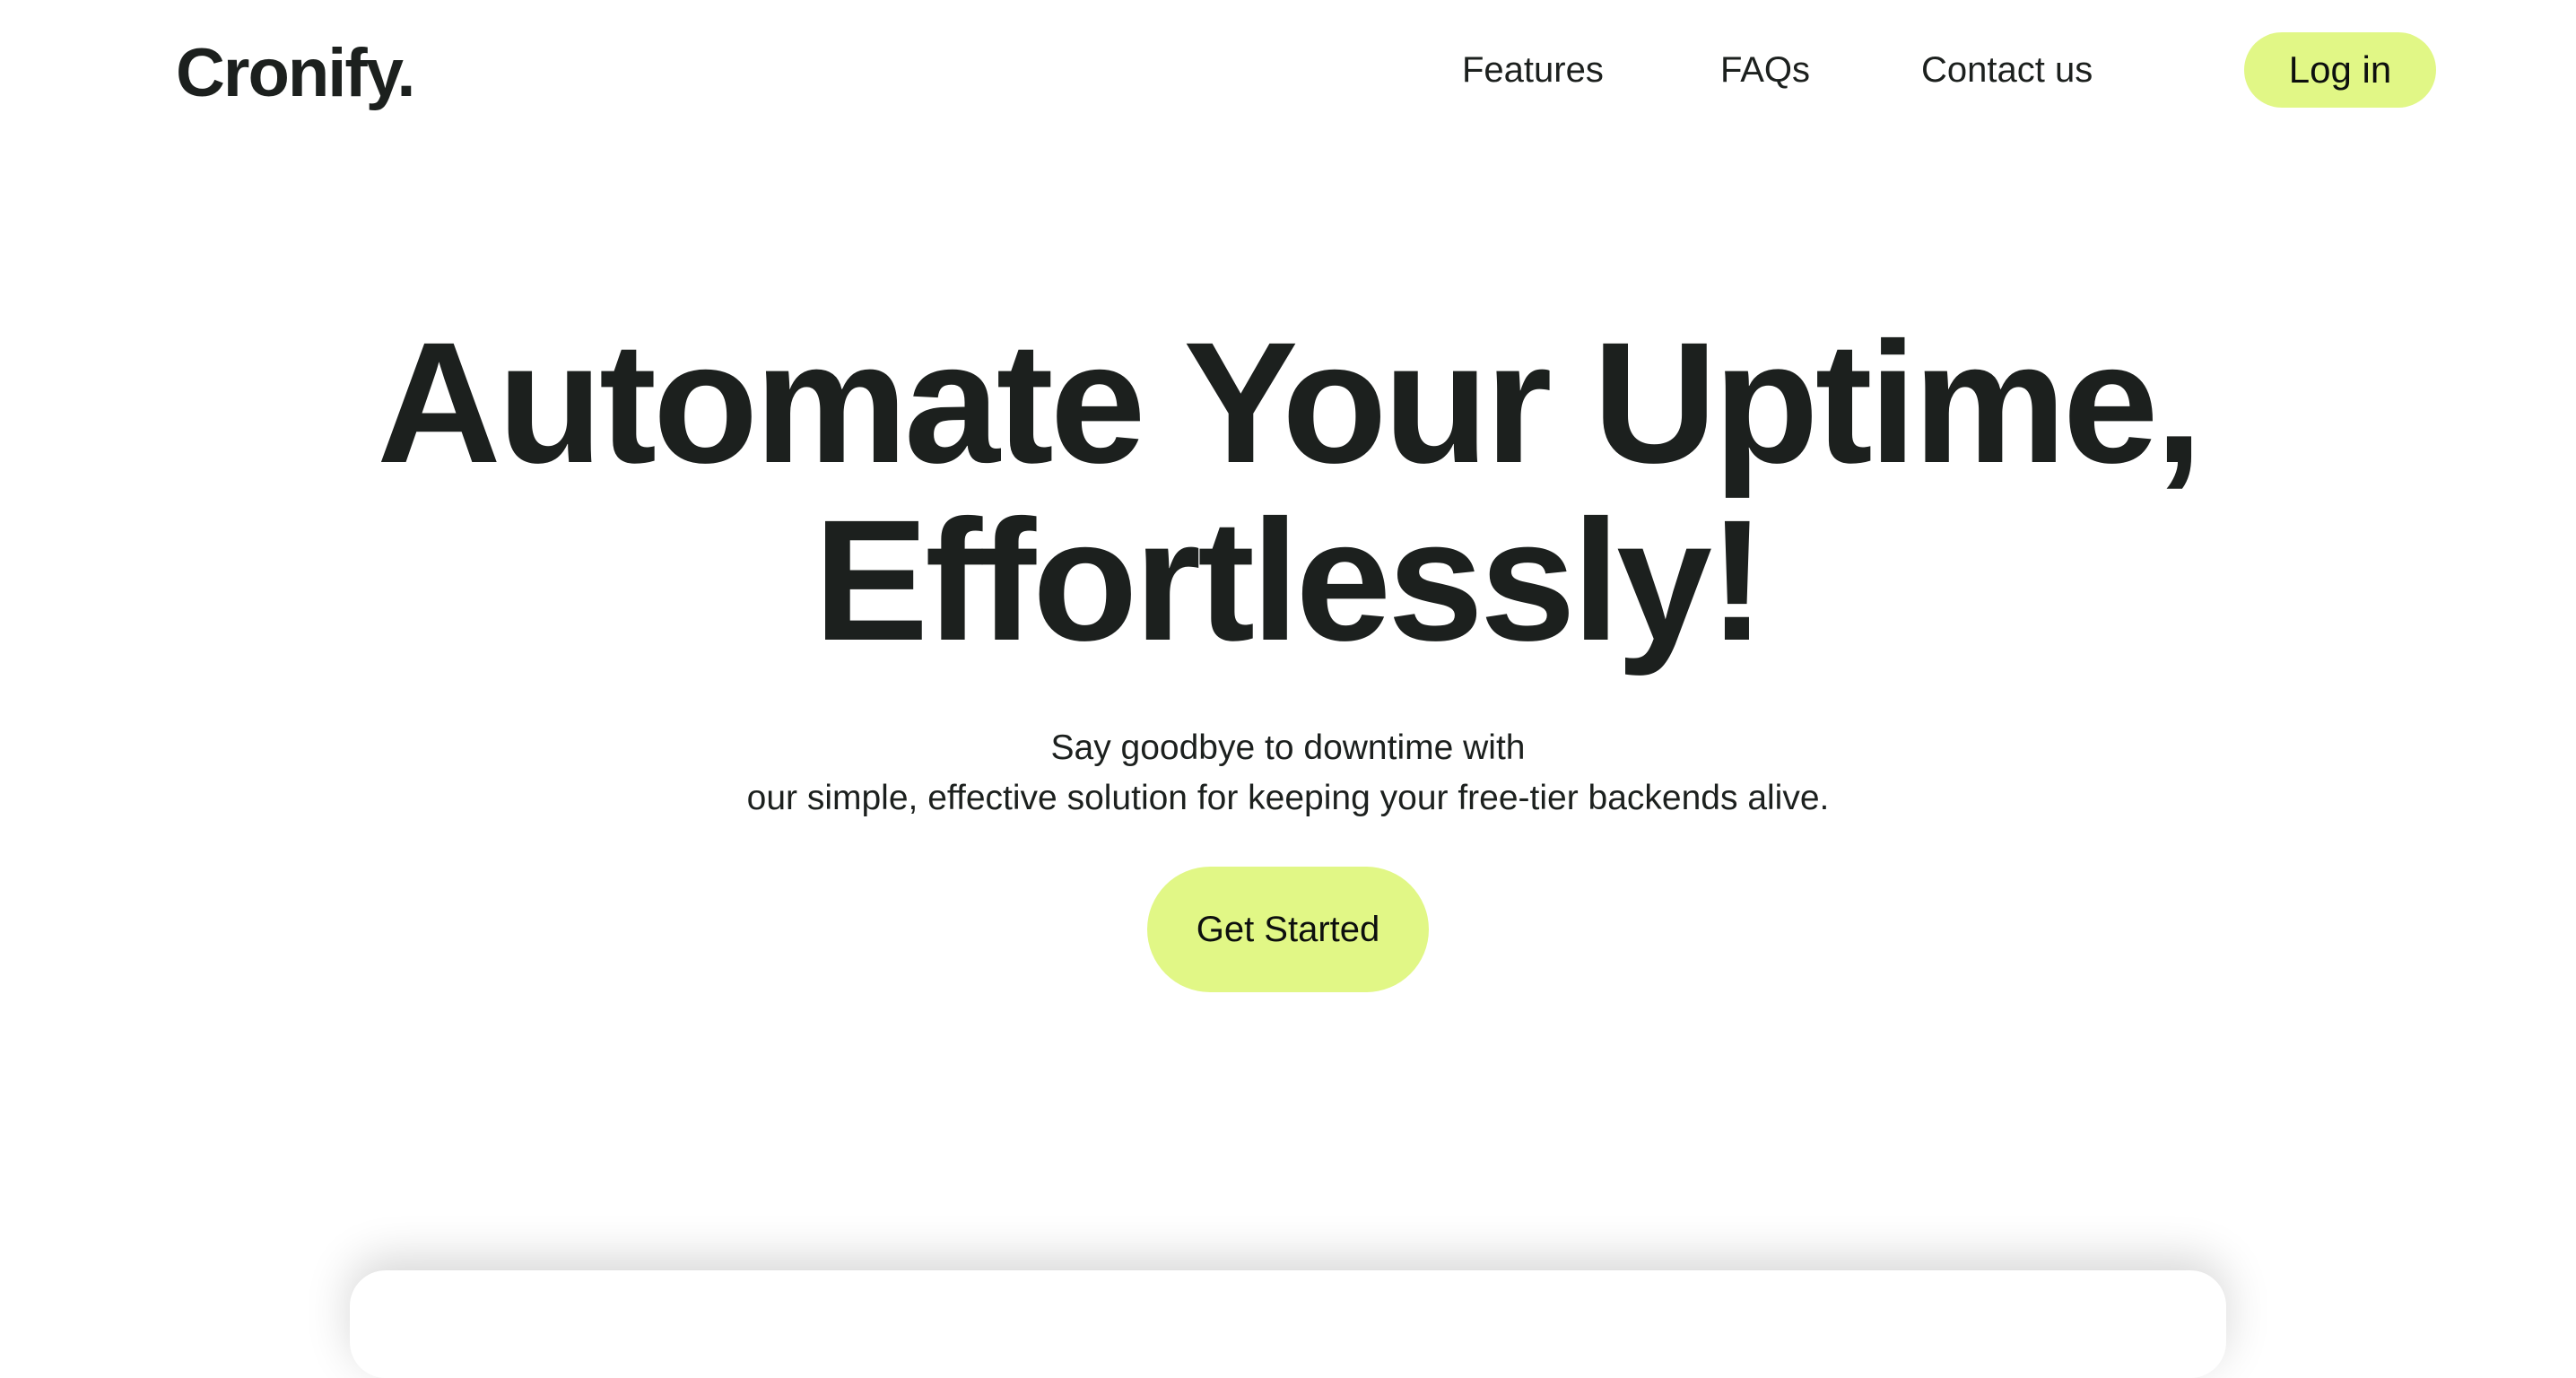 The image size is (2576, 1378). I want to click on site-header: Cronify. Features FAQs Contact us Log in, so click(1288, 72).